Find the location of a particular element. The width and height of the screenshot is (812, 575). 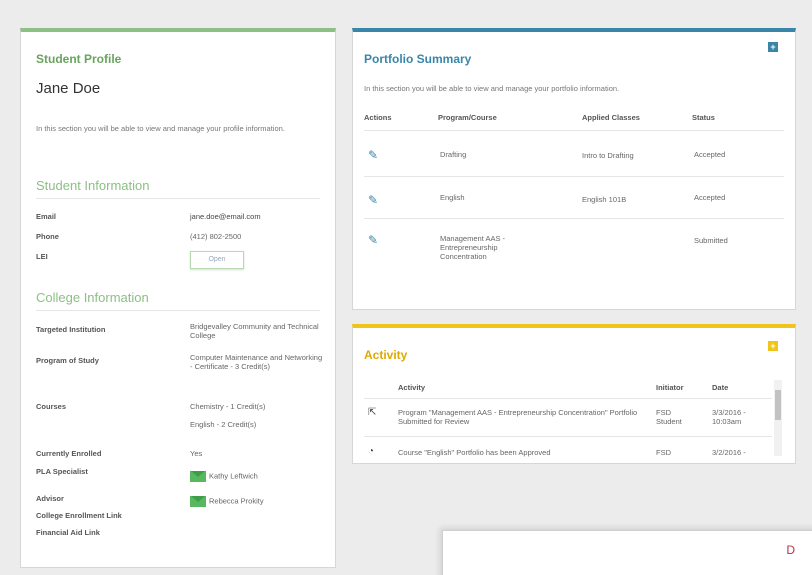

activity-date: 3/3/2016 - 10:03am is located at coordinates (729, 417).